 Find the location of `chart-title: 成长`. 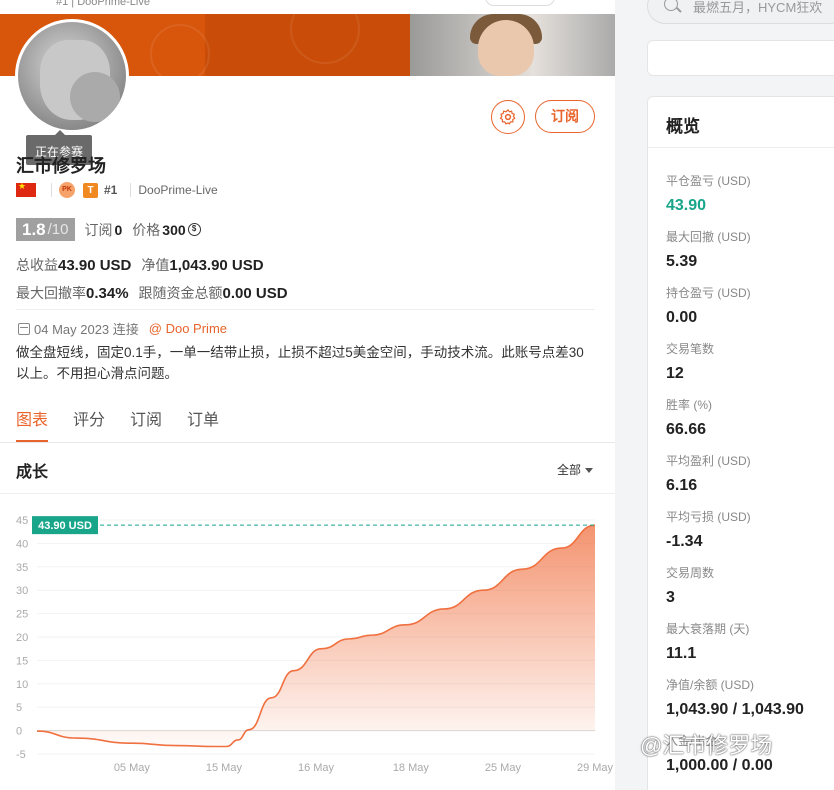

chart-title: 成长 is located at coordinates (32, 472).